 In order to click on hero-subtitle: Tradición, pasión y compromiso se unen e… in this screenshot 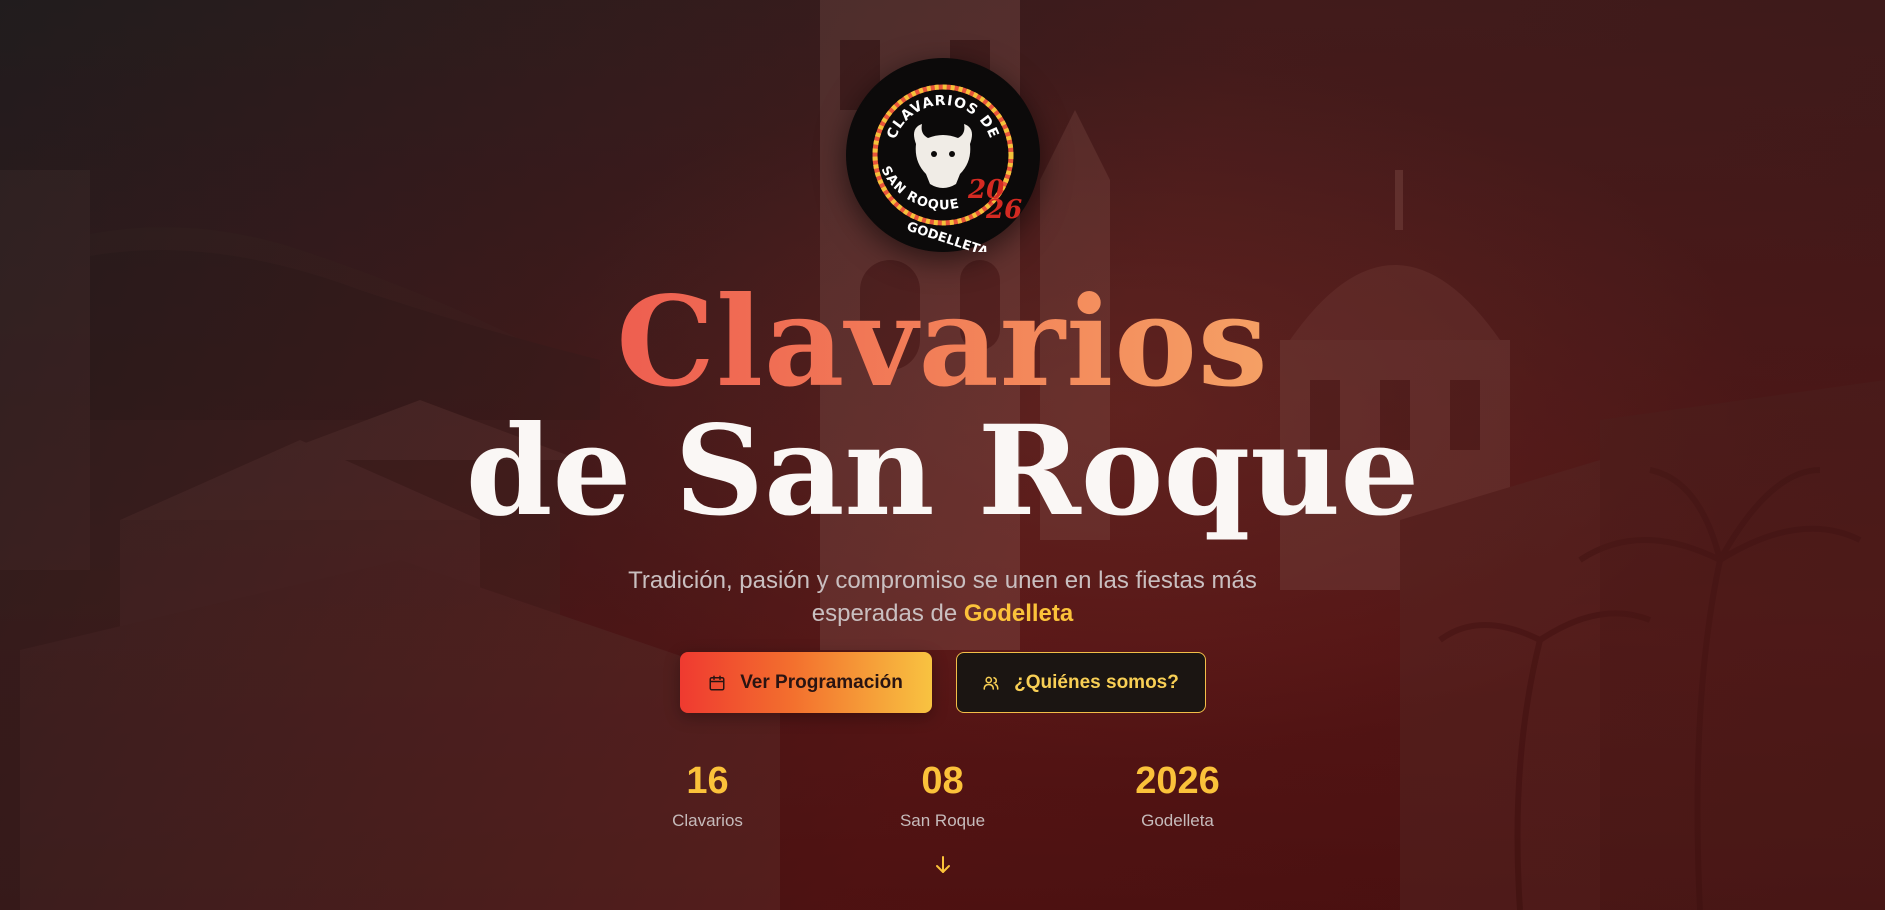, I will do `click(943, 597)`.